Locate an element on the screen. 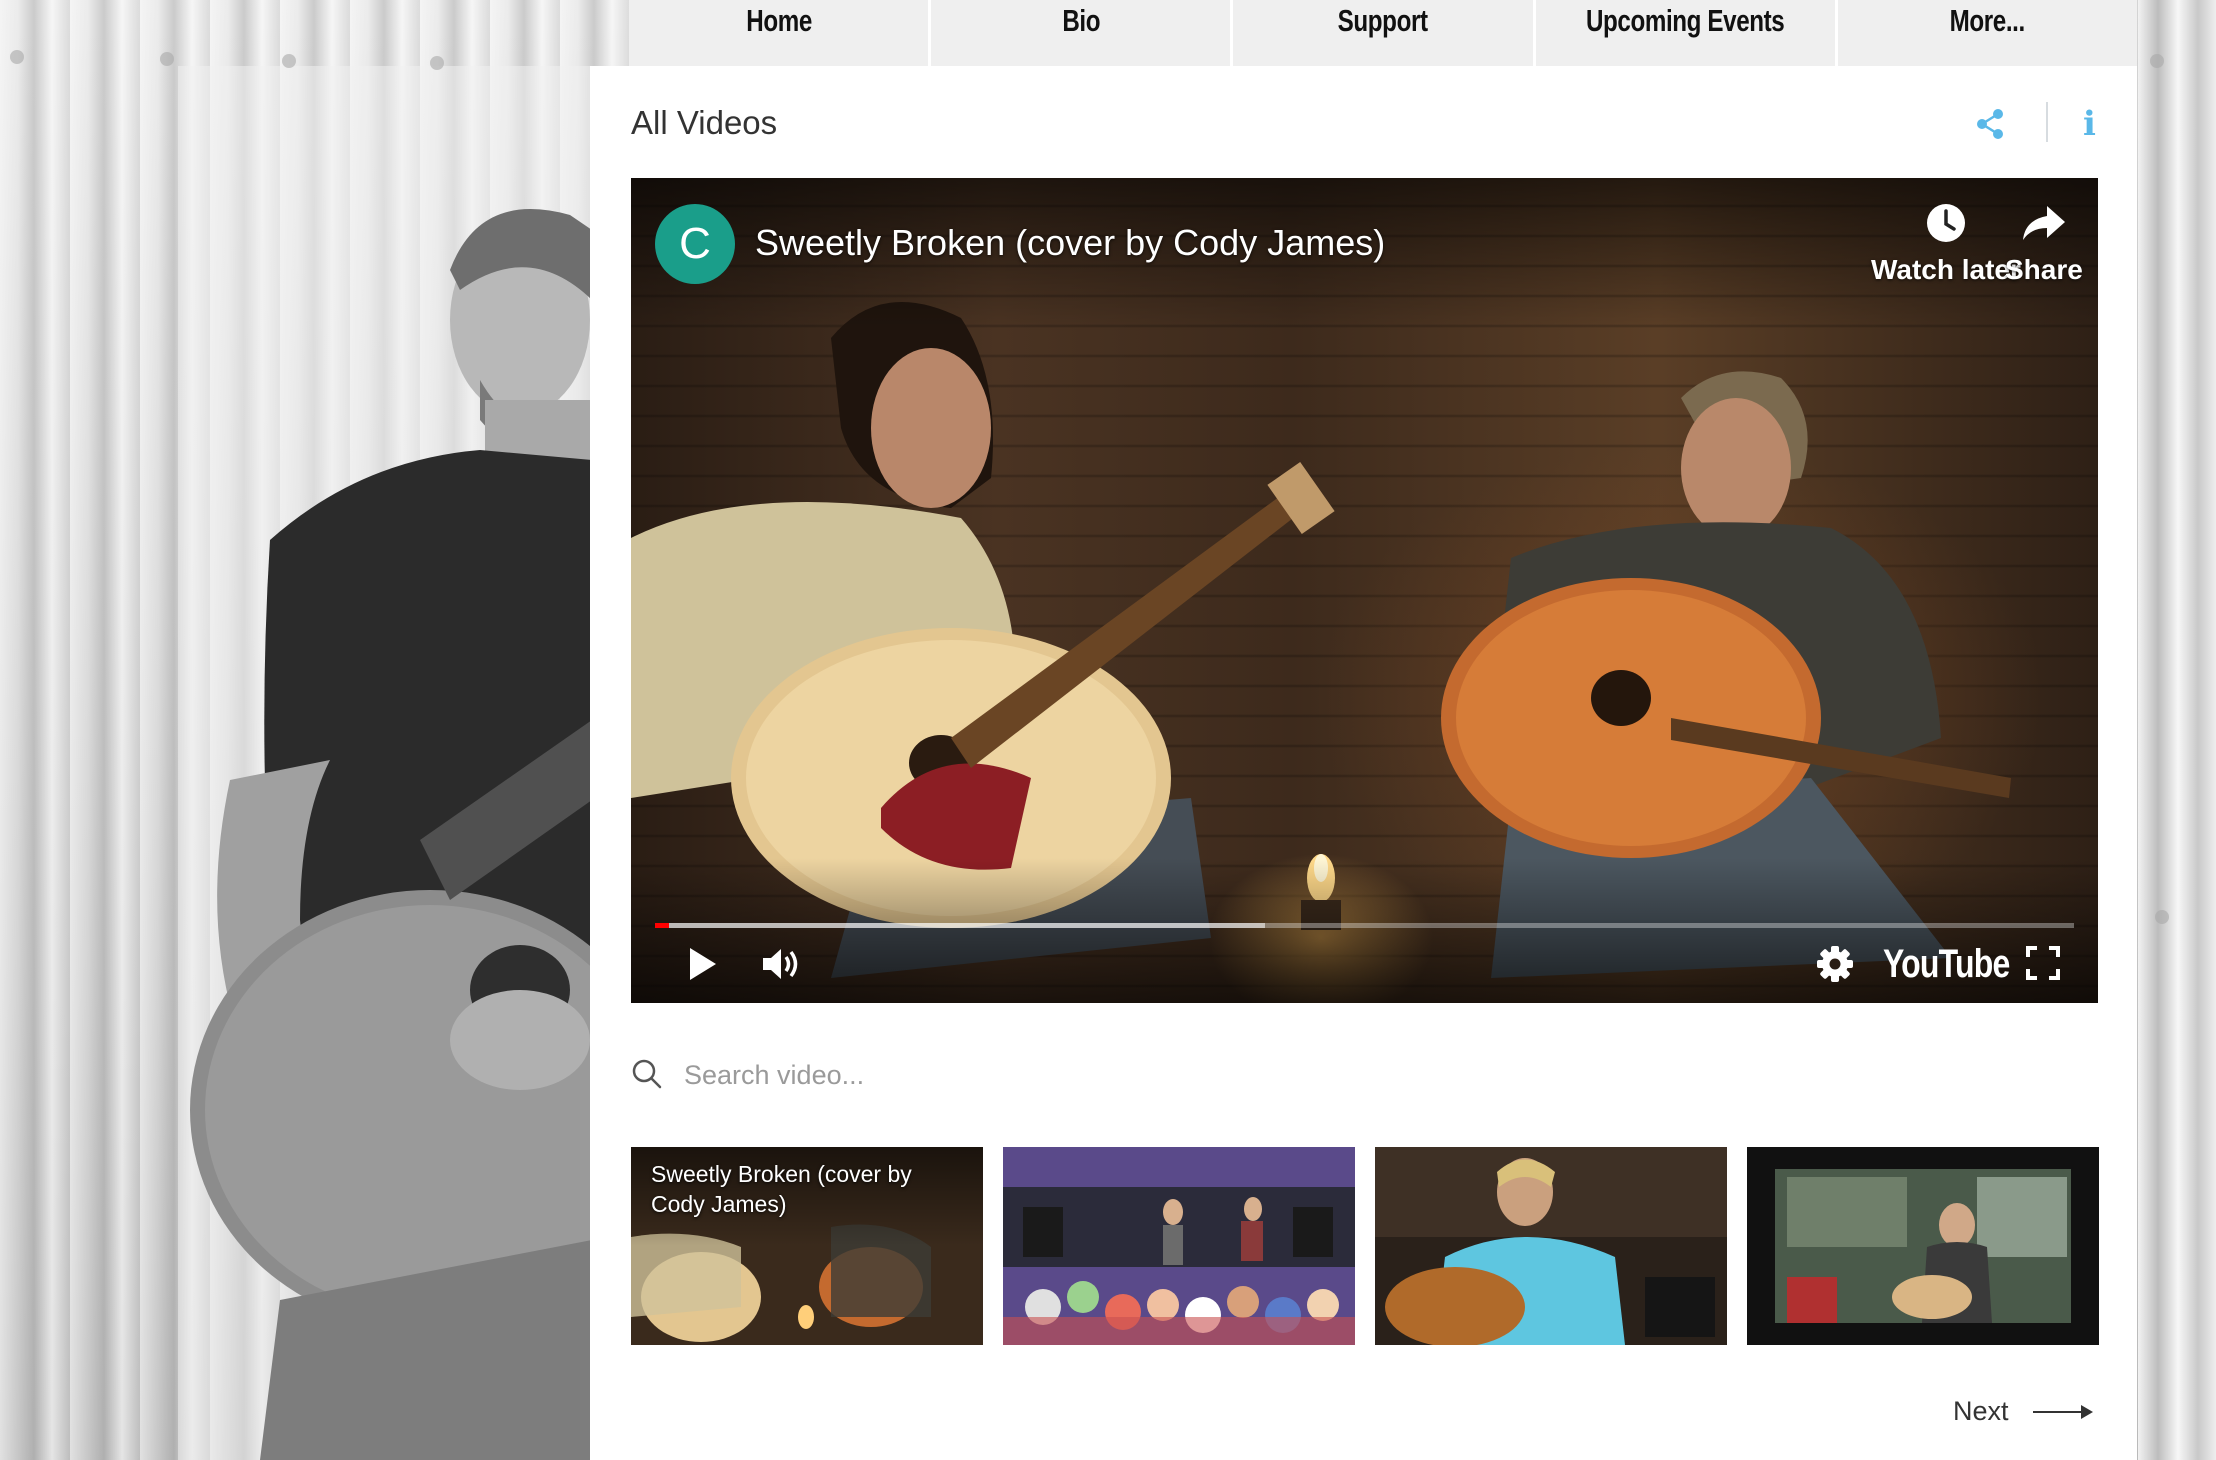  video-title: Sweetly Broken (cover by Cody James) is located at coordinates (1070, 243).